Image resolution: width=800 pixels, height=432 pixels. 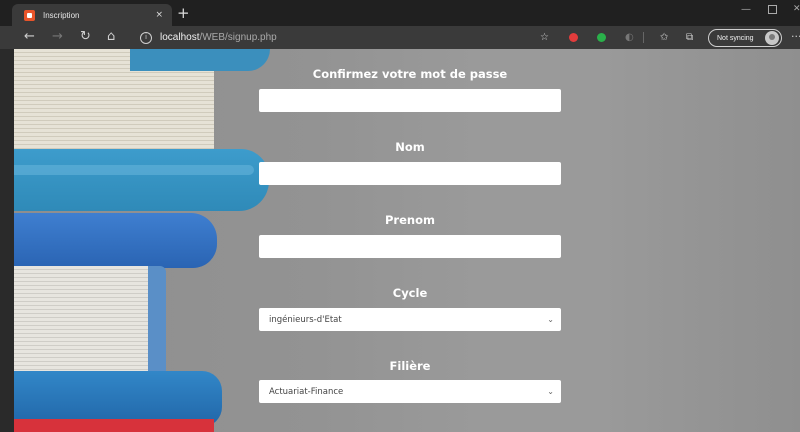 What do you see at coordinates (157, 322) in the screenshot?
I see `book-spine-decoration` at bounding box center [157, 322].